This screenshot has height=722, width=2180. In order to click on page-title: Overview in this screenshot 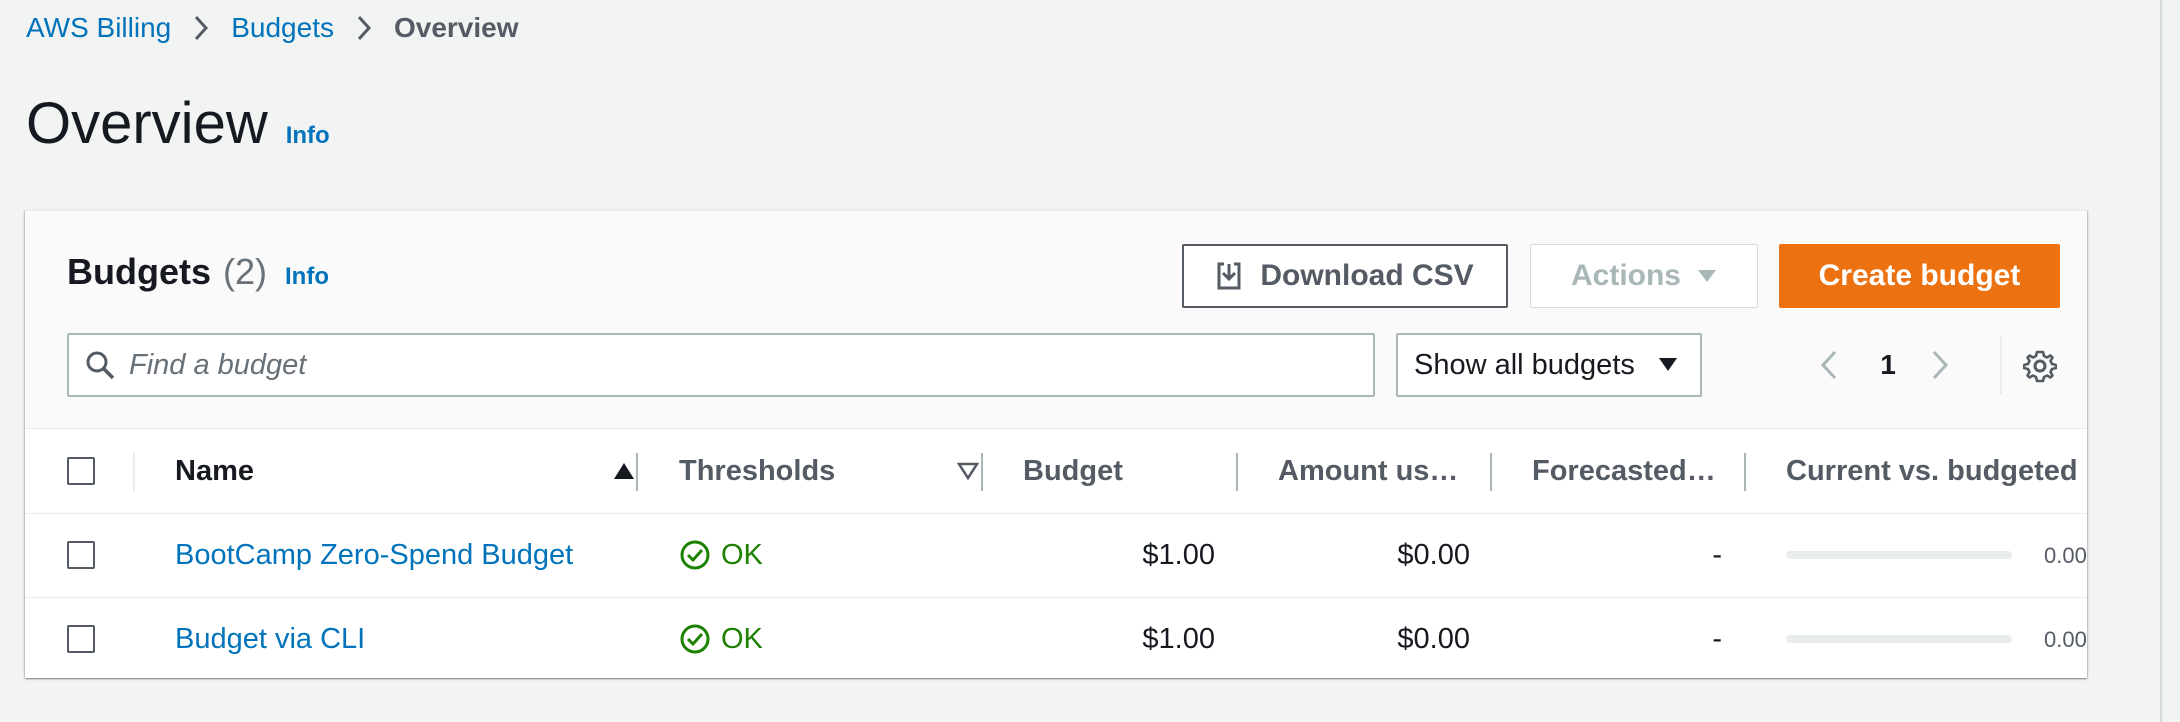, I will do `click(147, 123)`.